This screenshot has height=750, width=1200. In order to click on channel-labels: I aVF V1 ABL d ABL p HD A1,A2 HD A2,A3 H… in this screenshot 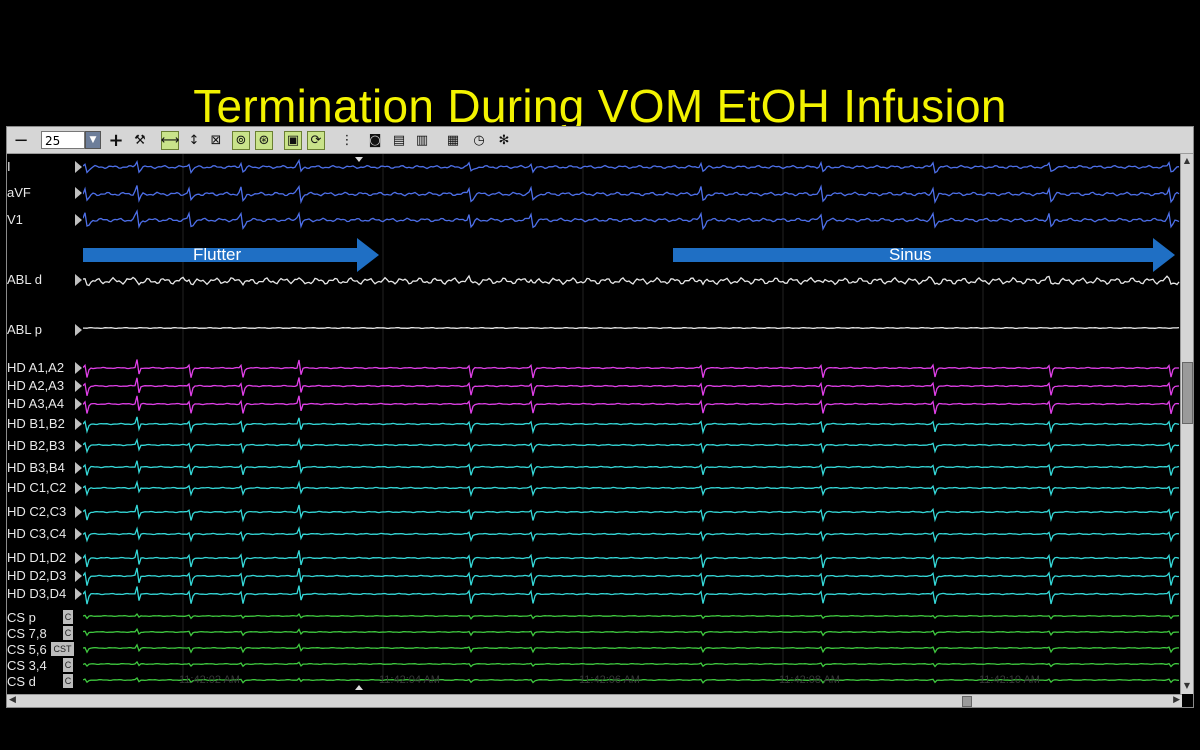, I will do `click(45, 424)`.